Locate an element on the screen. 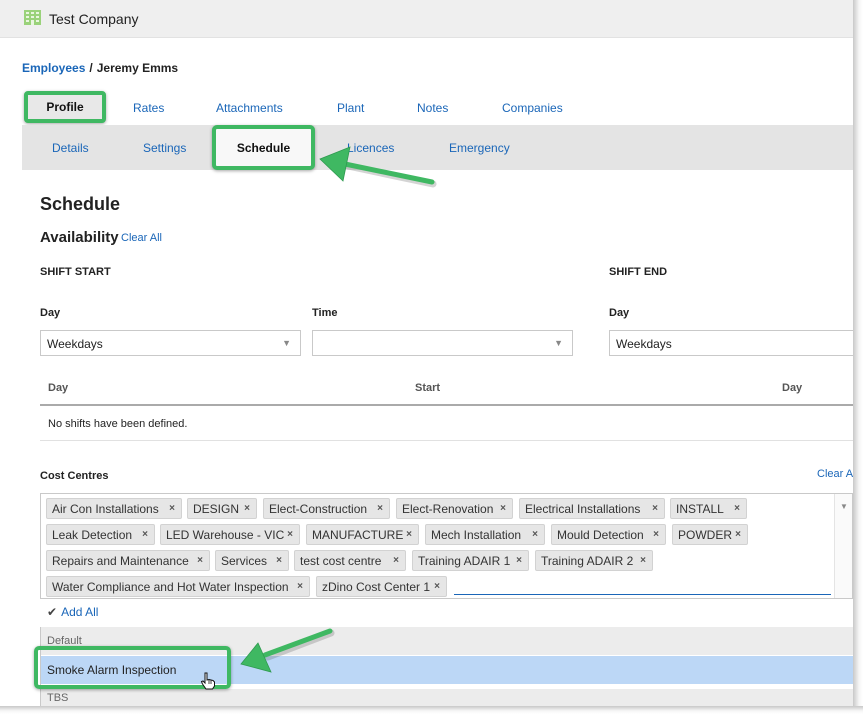 The image size is (863, 714). tag-chip: Elect-Renovation × is located at coordinates (454, 508).